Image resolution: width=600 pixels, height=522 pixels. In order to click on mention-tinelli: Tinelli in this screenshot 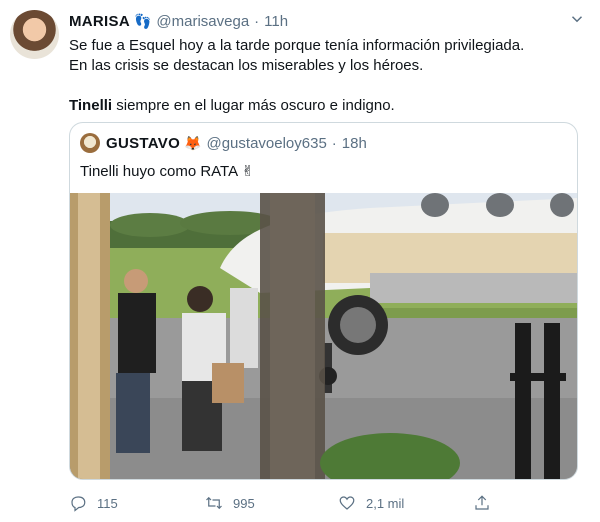, I will do `click(91, 105)`.